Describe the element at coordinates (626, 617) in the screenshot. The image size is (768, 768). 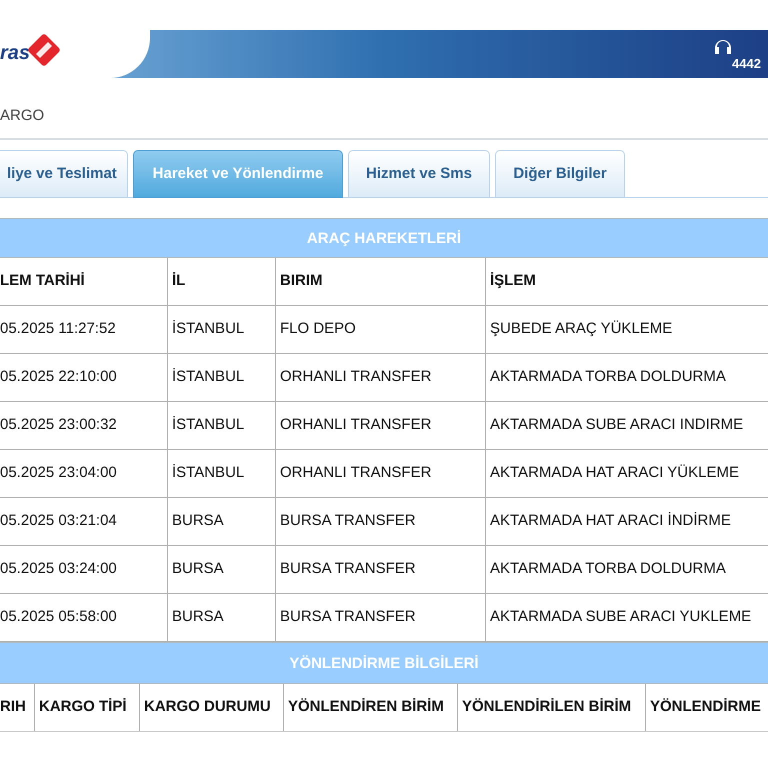
I see `table-cell: AKTARMADA SUBE ARACI YUKLEME` at that location.